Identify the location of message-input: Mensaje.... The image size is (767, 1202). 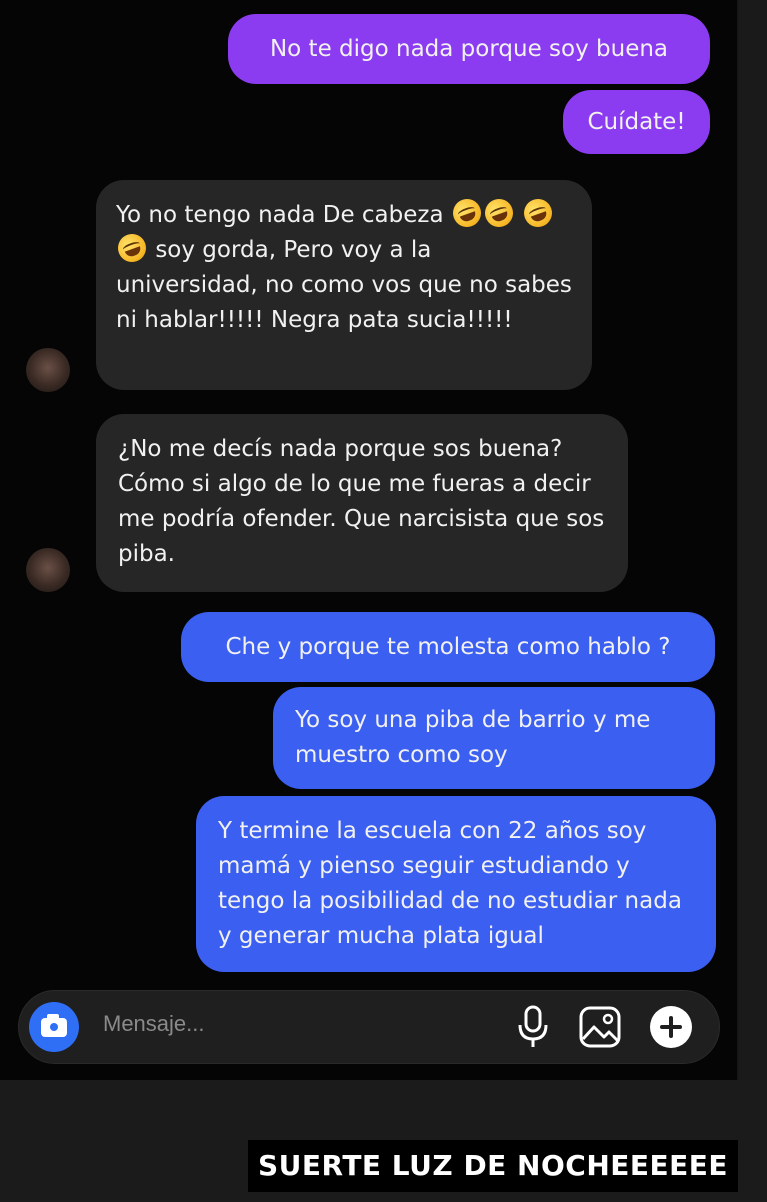
(154, 1024).